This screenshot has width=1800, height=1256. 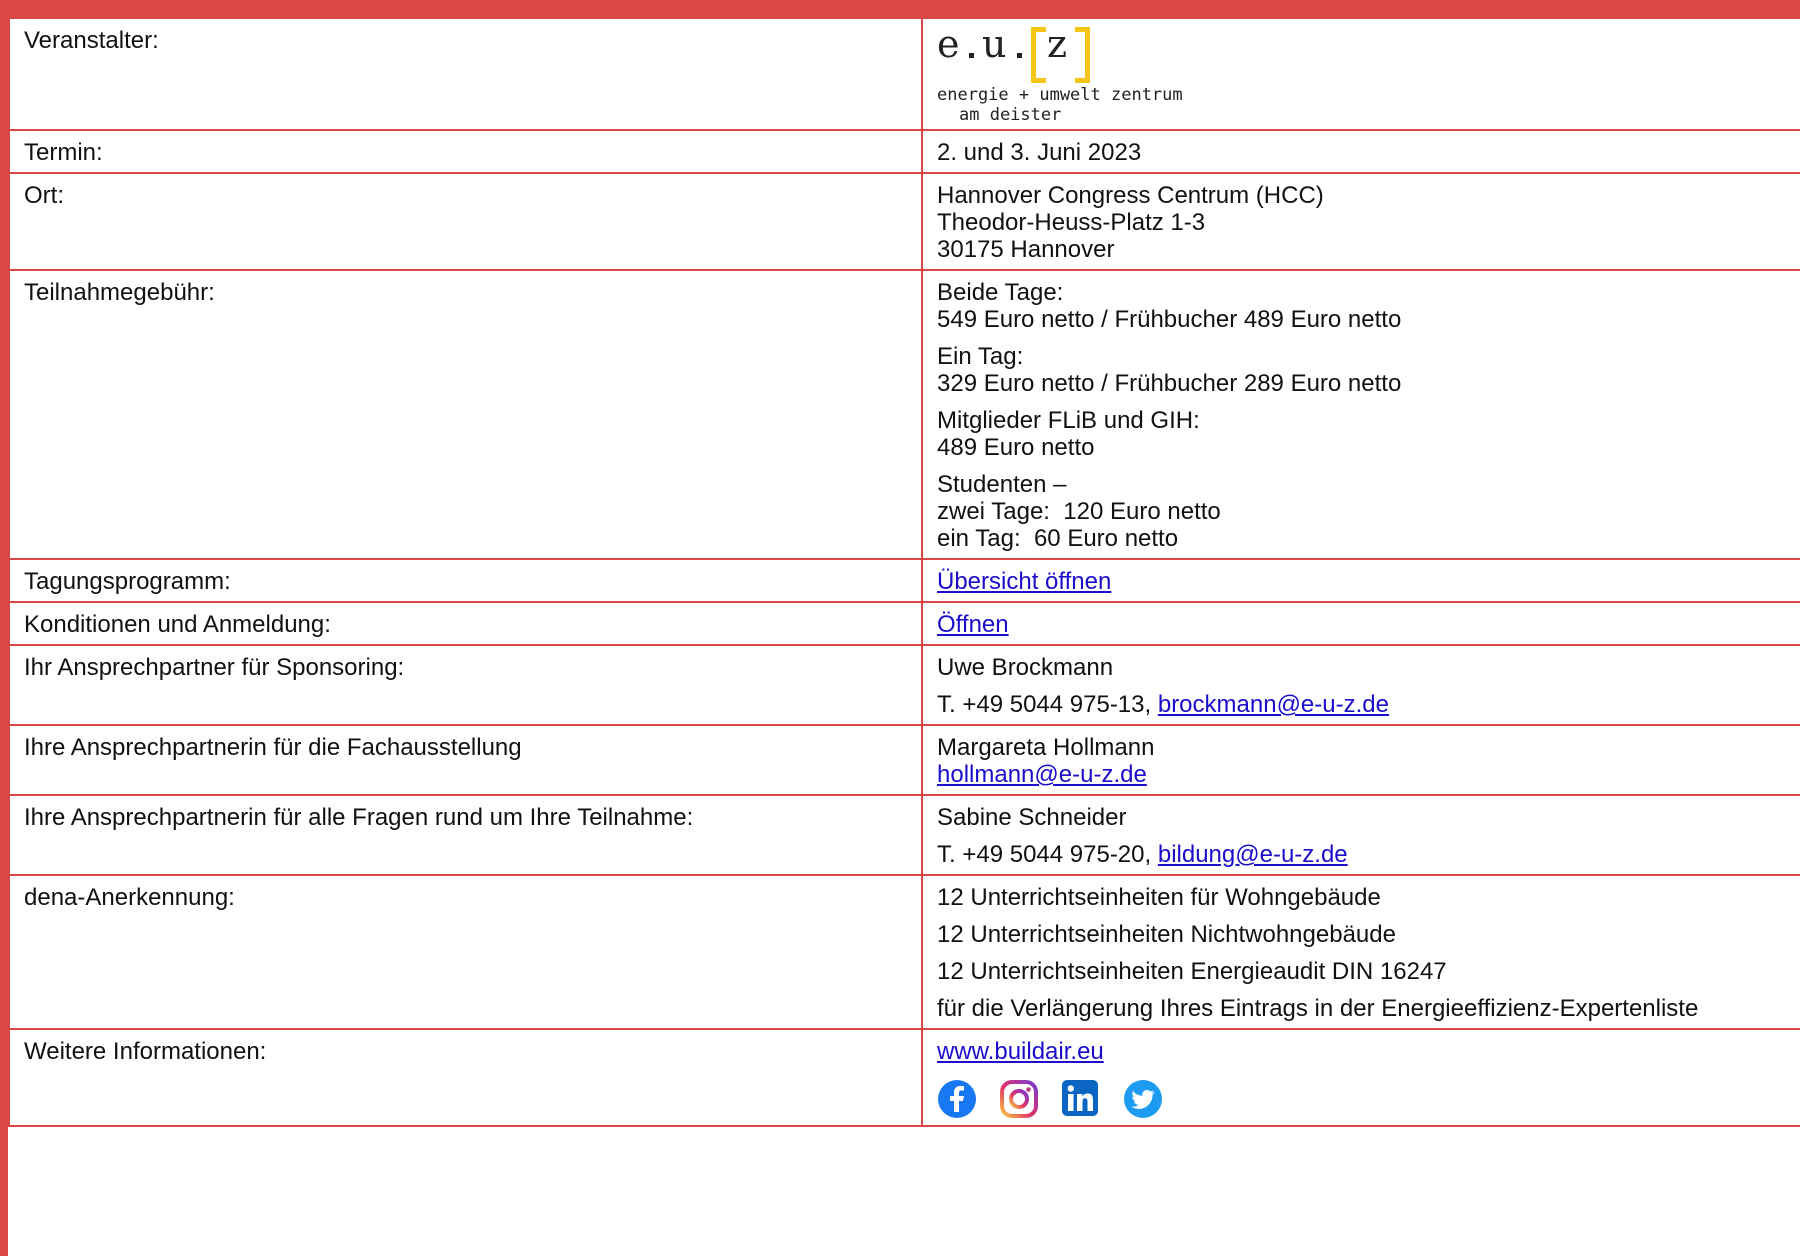 What do you see at coordinates (1047, 704) in the screenshot?
I see `contact-phone: T. +49 5044 975-13,` at bounding box center [1047, 704].